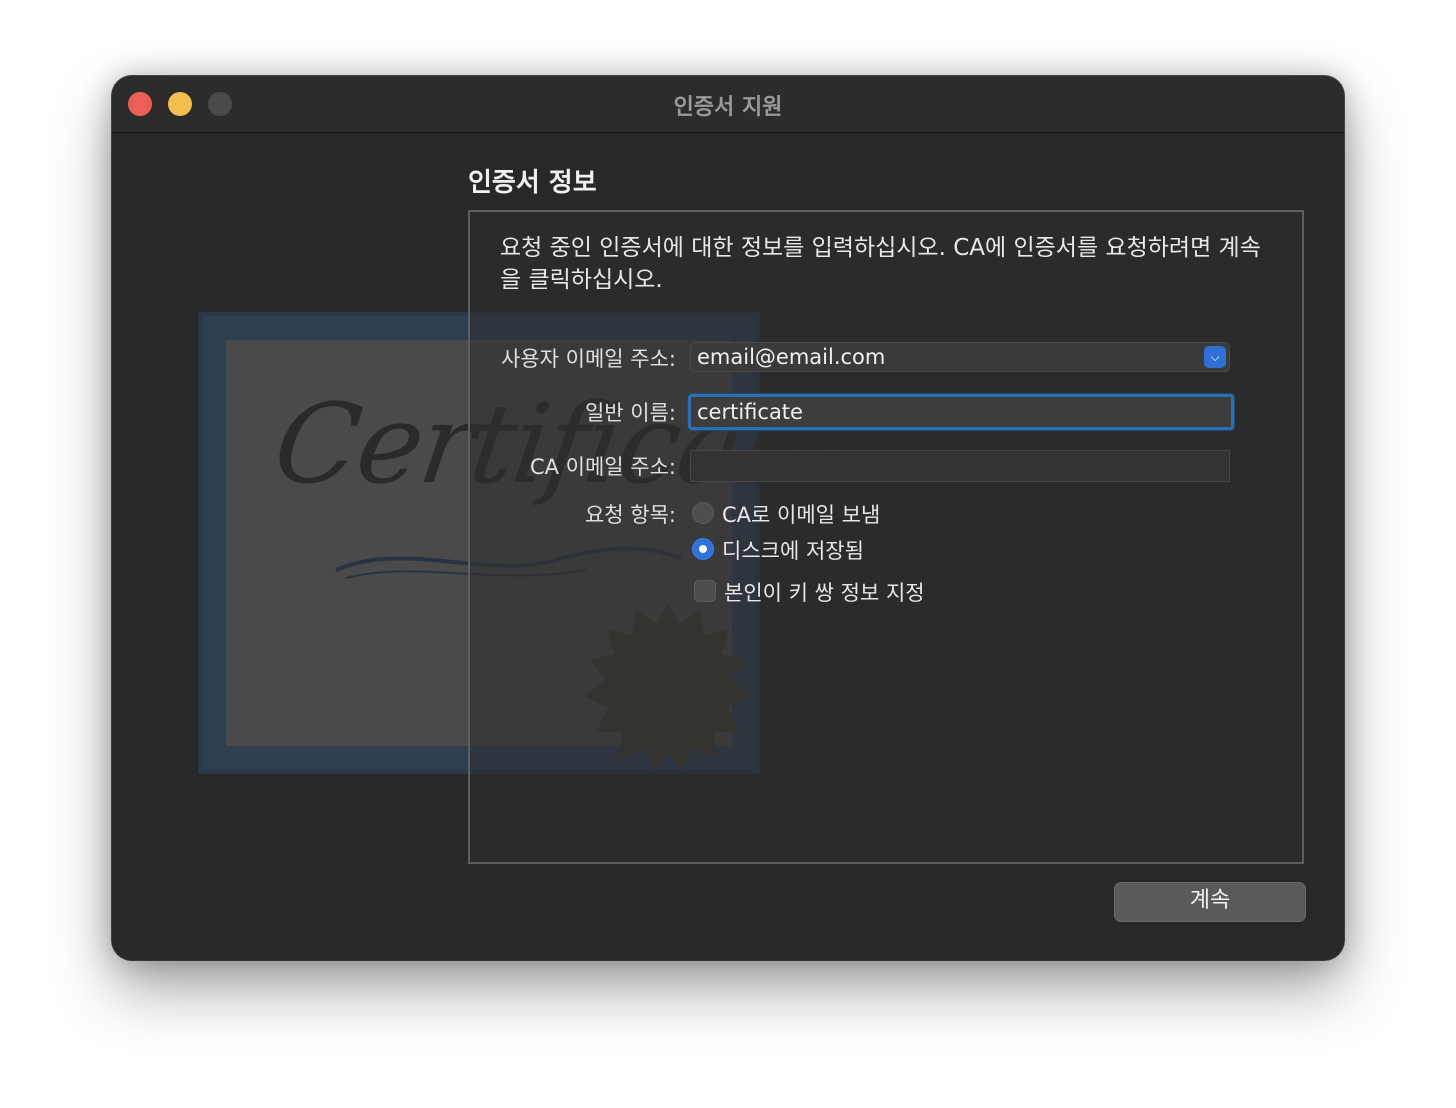  I want to click on common-name-value: certificate, so click(750, 412).